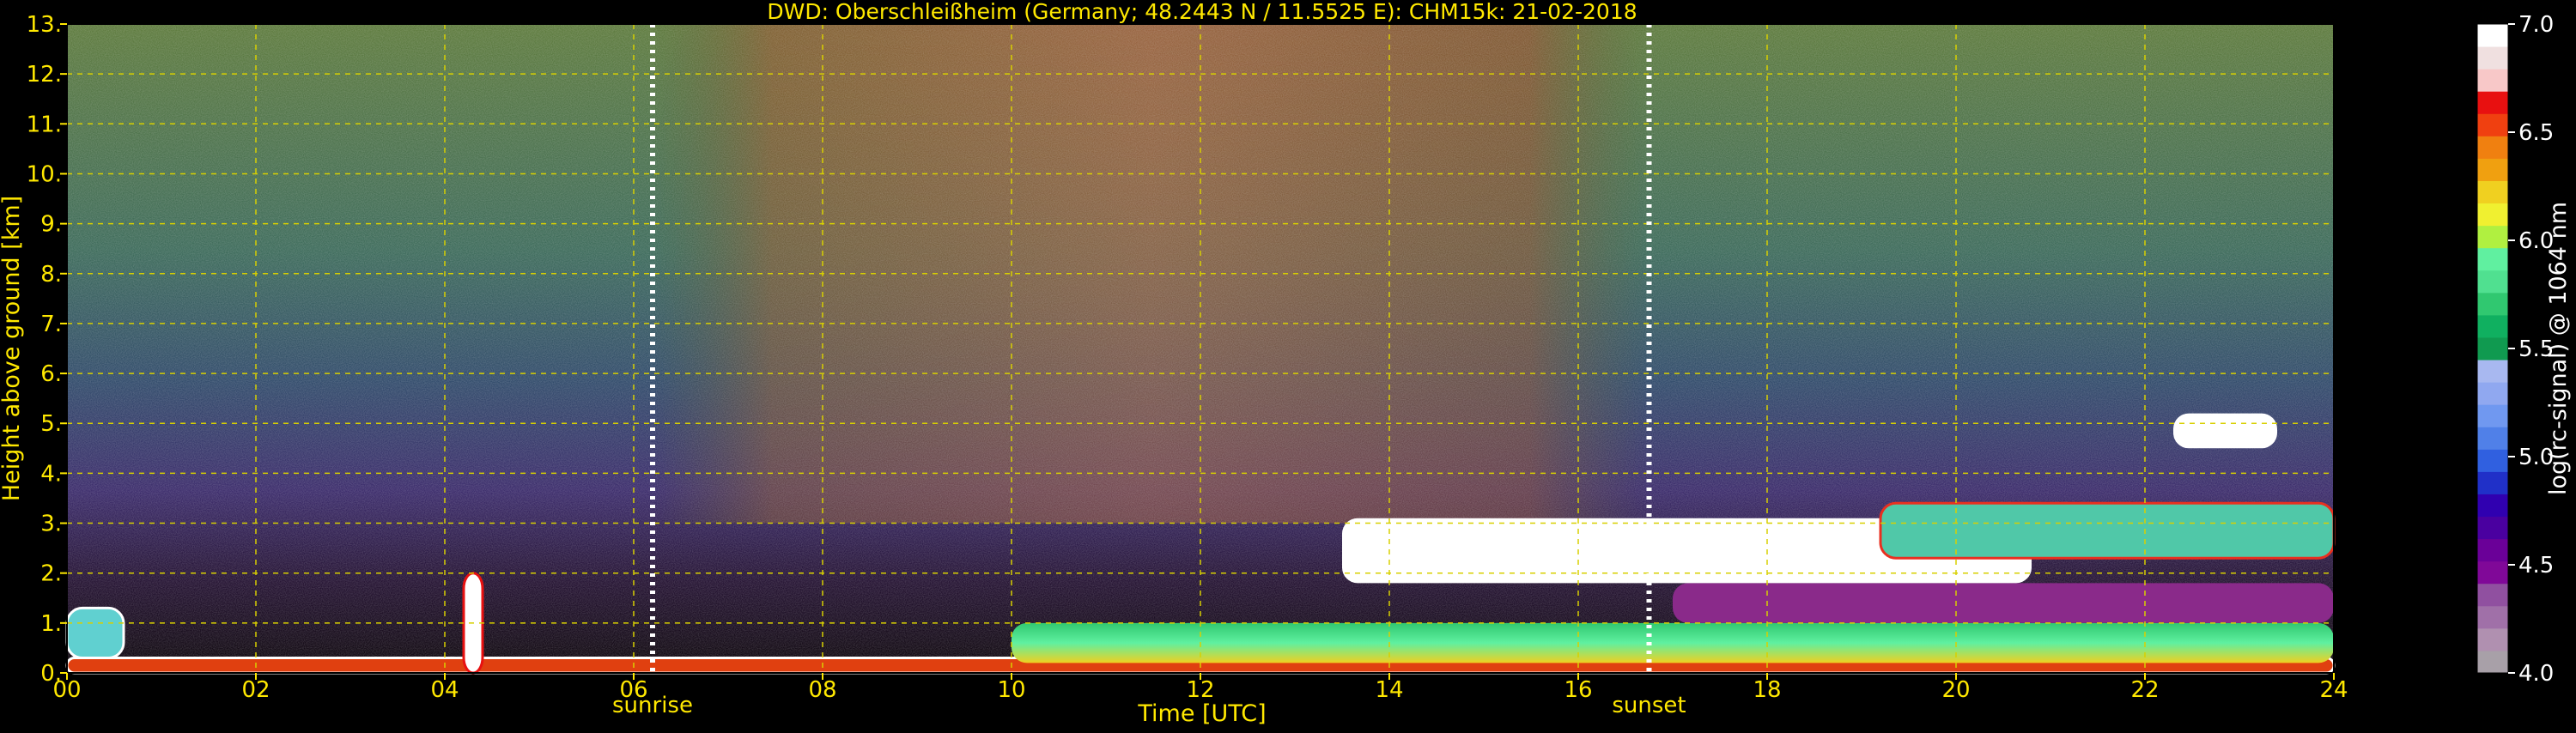 Image resolution: width=2576 pixels, height=733 pixels. I want to click on x-tick-label: 12, so click(1200, 690).